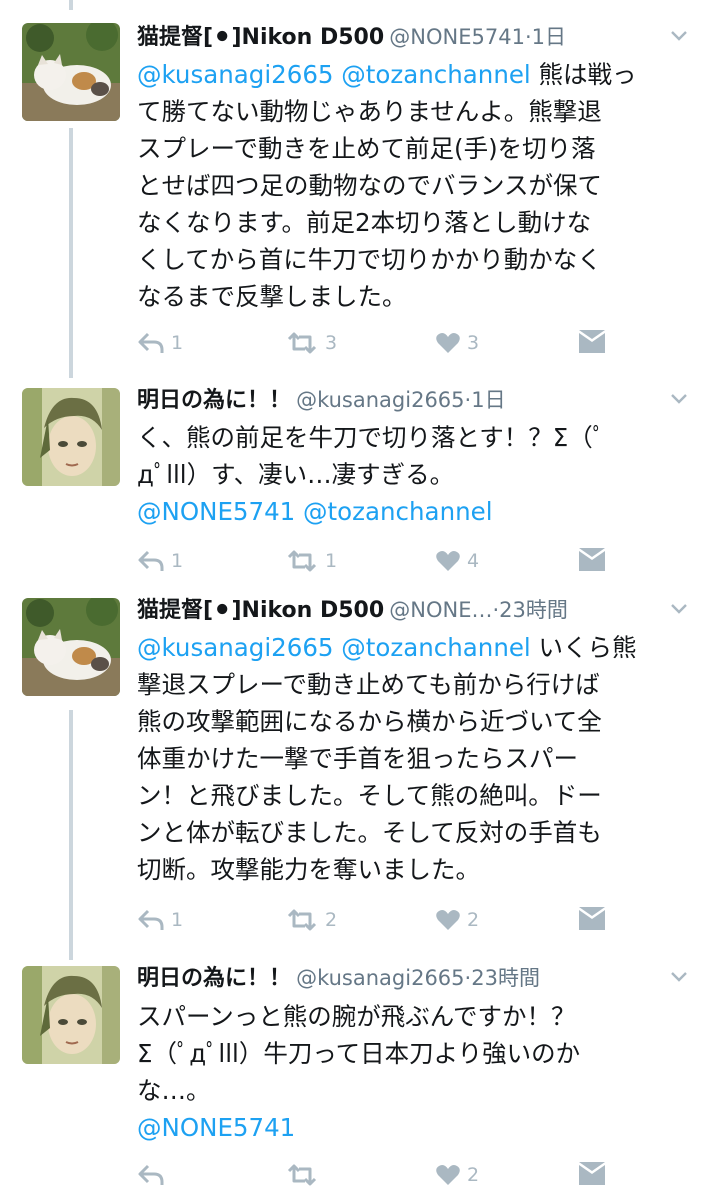 This screenshot has height=1200, width=708. What do you see at coordinates (369, 111) in the screenshot?
I see `text-line: て勝てない動物じゃありませんよ。熊撃退` at bounding box center [369, 111].